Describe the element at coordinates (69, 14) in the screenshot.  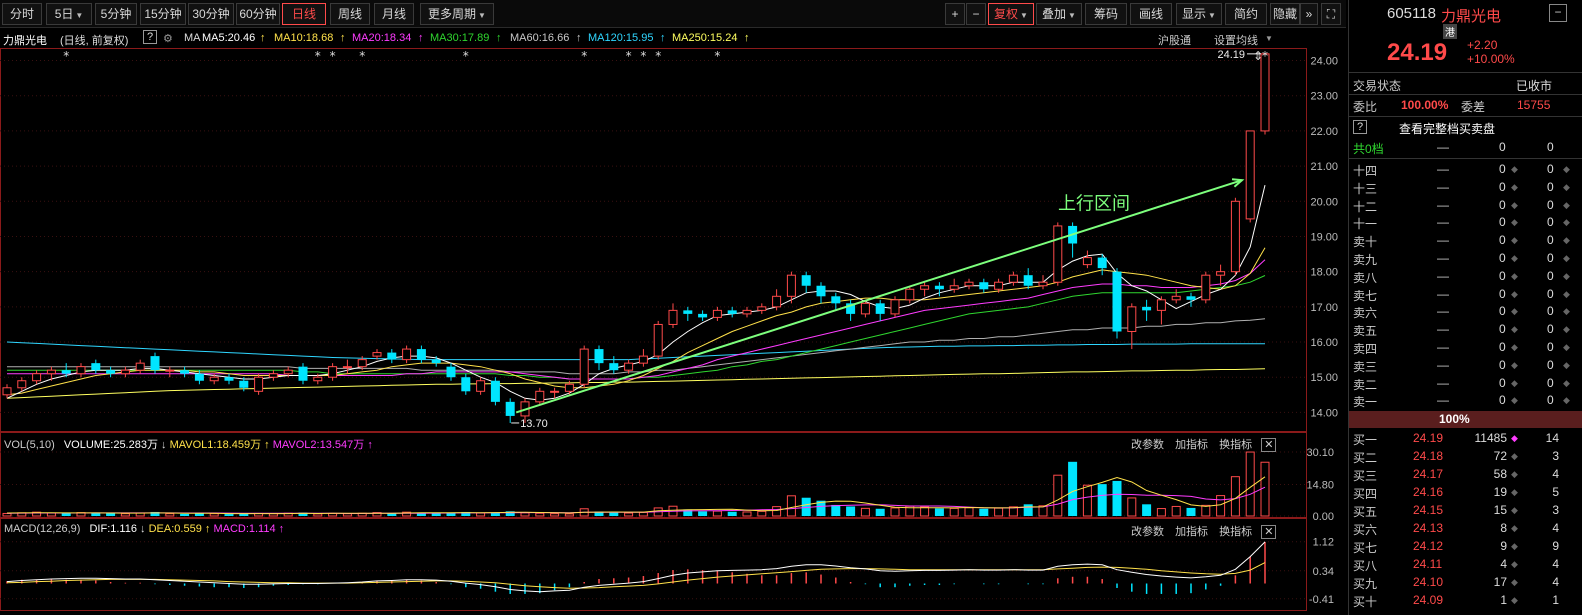
I see `period-tab-5day: 5日 ▼` at that location.